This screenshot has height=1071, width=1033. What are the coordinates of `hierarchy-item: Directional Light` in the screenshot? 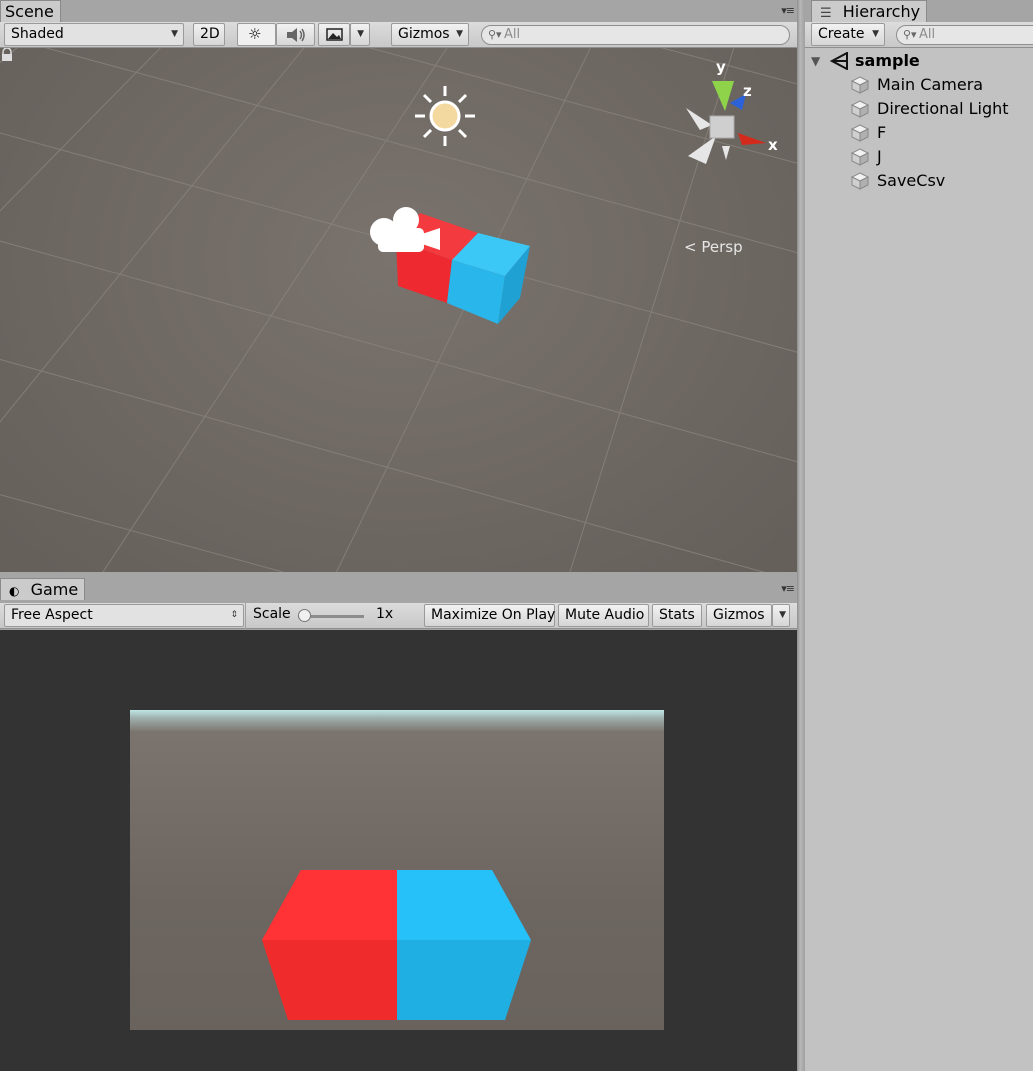 It's located at (919, 109).